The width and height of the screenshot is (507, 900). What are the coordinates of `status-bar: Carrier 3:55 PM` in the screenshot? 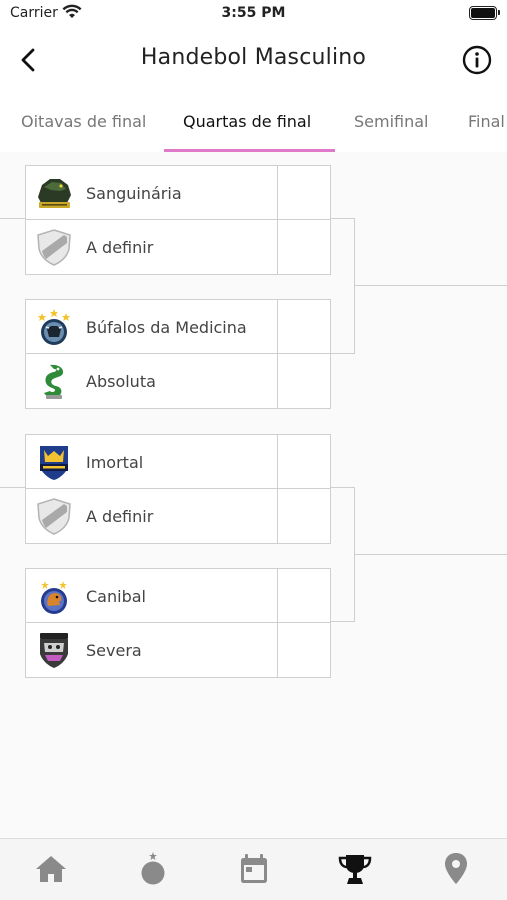 It's located at (253, 14).